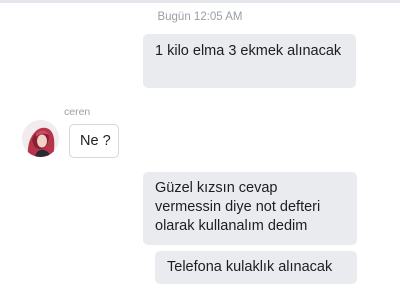 The width and height of the screenshot is (400, 285). I want to click on avatar, so click(40, 138).